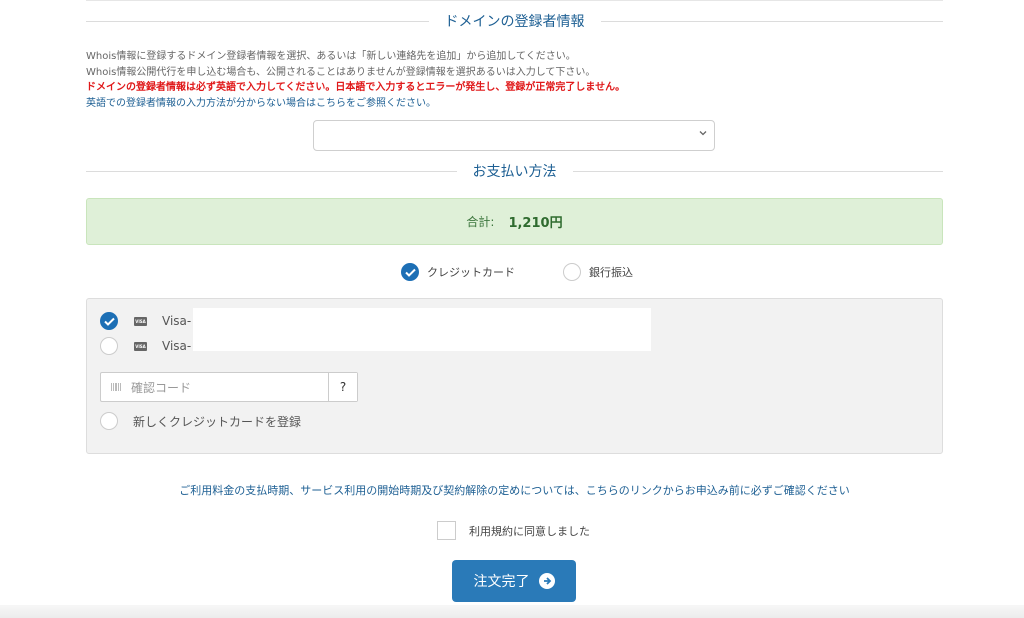 The image size is (1024, 618). I want to click on payment-method-bank: 銀行振込, so click(598, 272).